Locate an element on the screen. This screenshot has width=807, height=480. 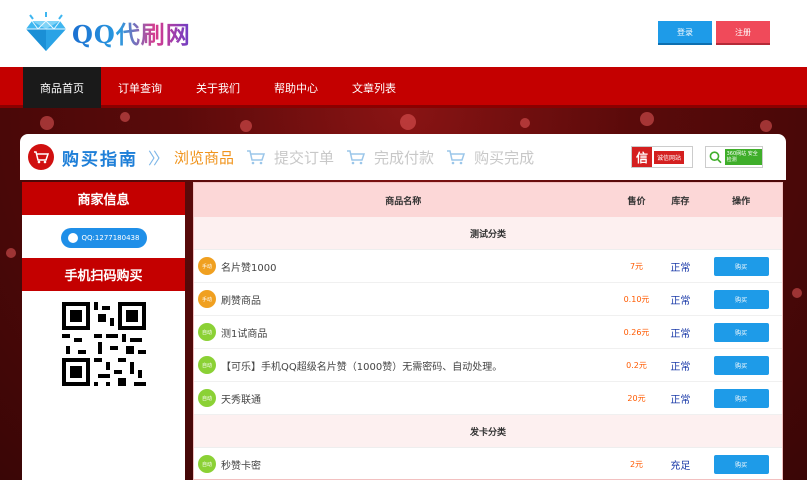
nav-item-order-query: 订单查询 is located at coordinates (140, 87).